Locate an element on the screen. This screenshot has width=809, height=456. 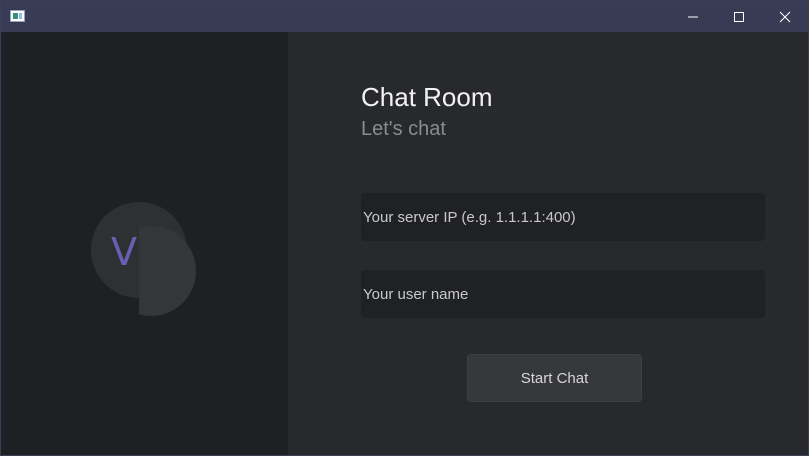
start-chat-button: Start Chat is located at coordinates (554, 378).